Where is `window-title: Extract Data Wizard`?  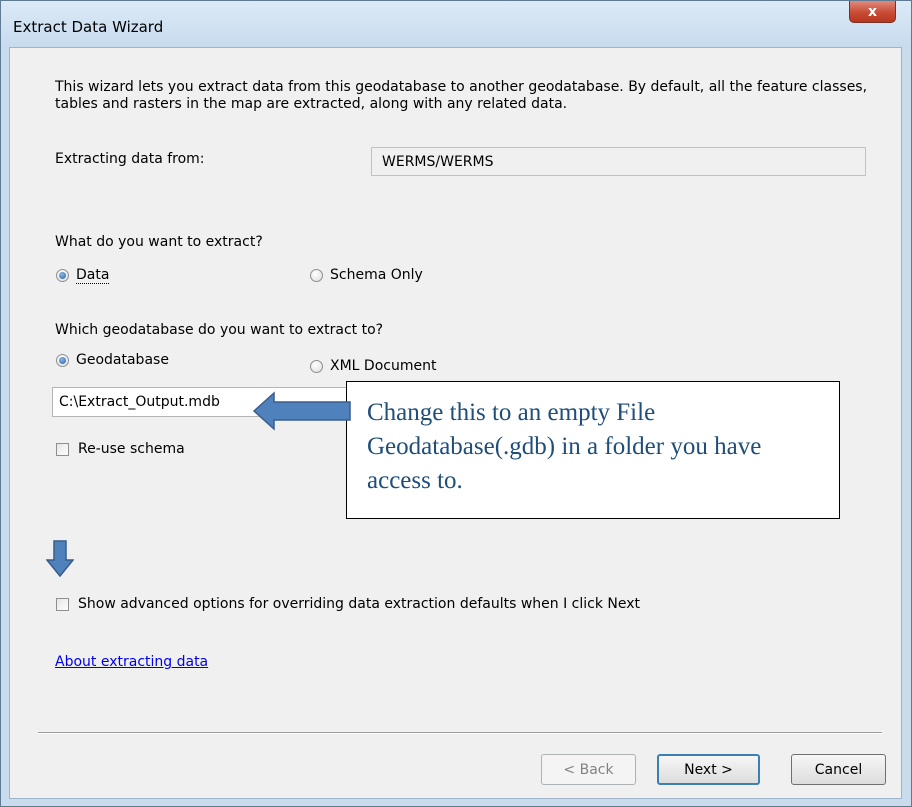
window-title: Extract Data Wizard is located at coordinates (88, 27).